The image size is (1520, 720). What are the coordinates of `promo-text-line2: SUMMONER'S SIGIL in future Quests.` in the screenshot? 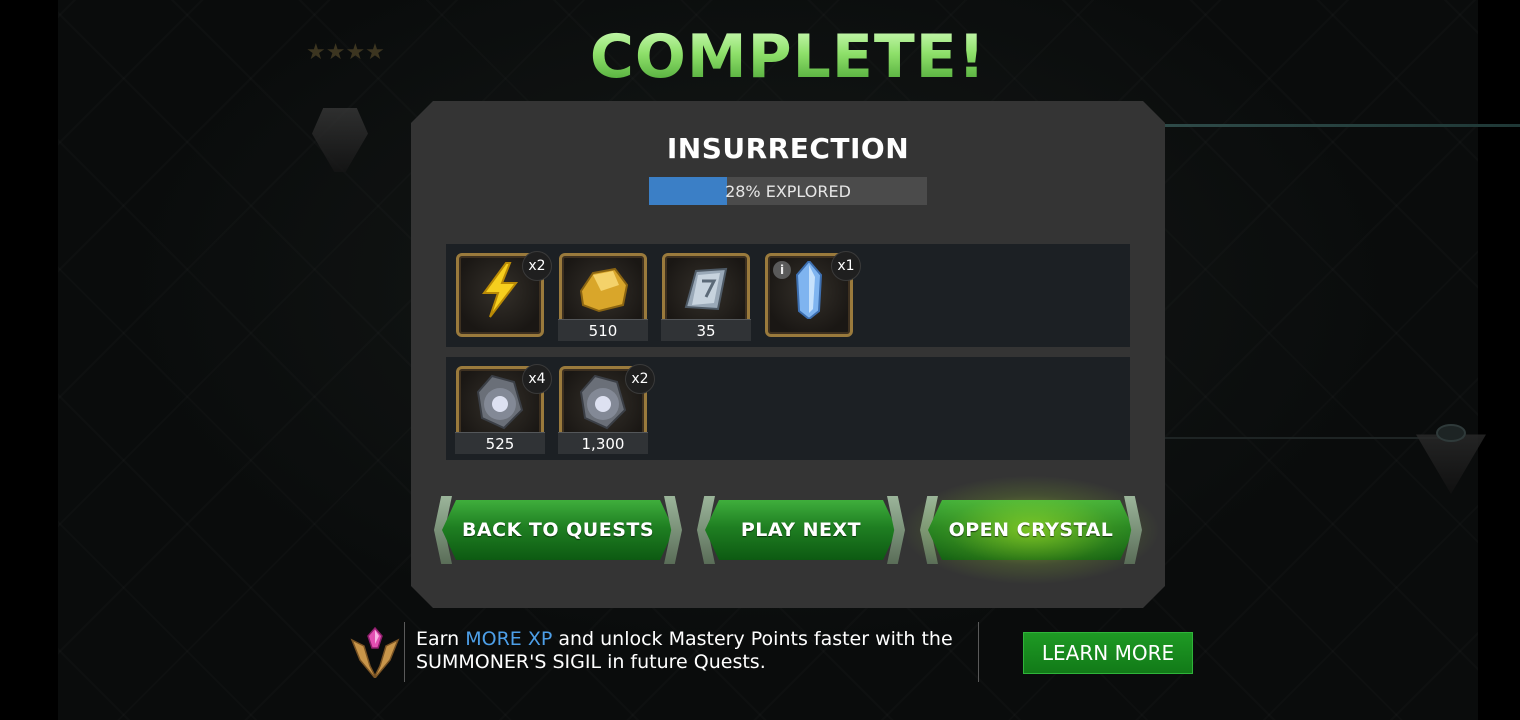 It's located at (591, 662).